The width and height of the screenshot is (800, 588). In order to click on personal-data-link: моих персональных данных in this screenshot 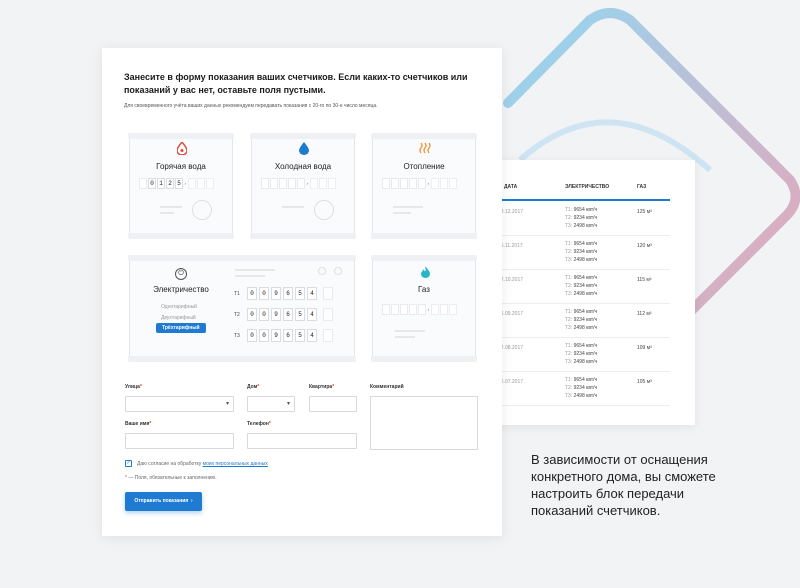, I will do `click(235, 464)`.